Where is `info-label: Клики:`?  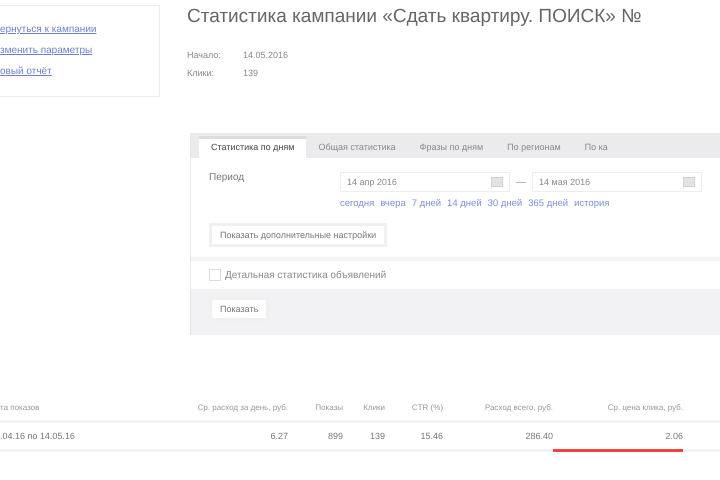 info-label: Клики: is located at coordinates (201, 73).